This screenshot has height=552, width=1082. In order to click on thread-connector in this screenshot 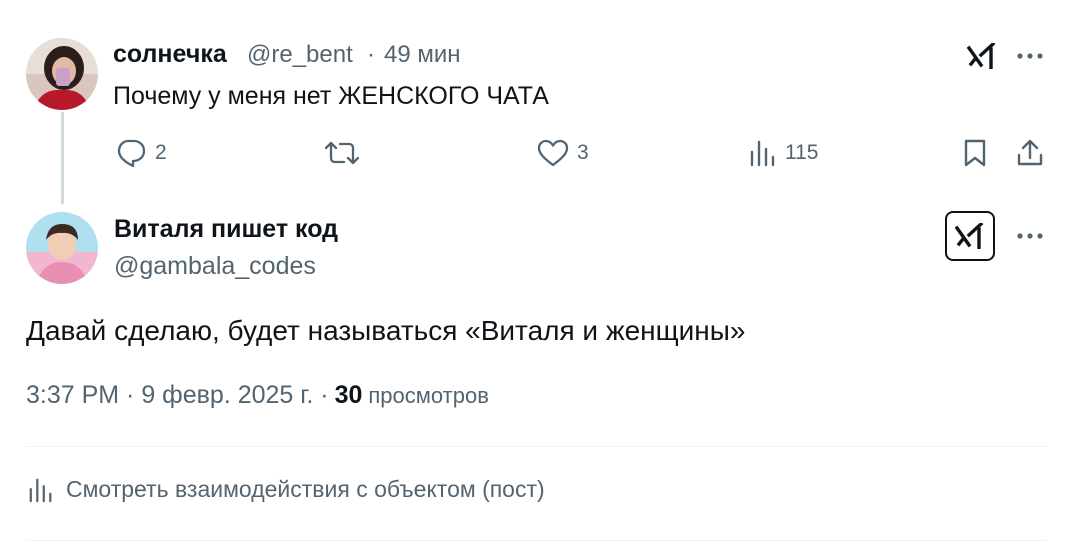, I will do `click(62, 158)`.